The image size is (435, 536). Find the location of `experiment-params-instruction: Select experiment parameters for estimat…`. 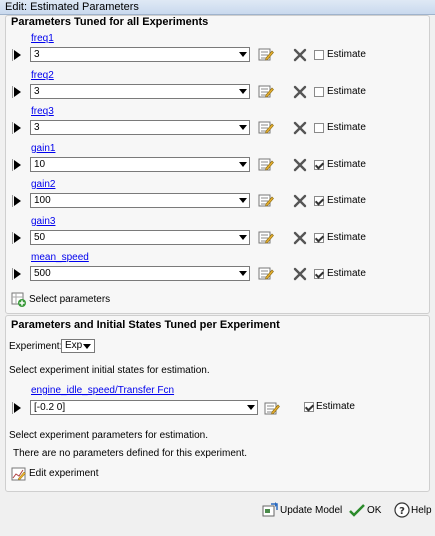

experiment-params-instruction: Select experiment parameters for estimat… is located at coordinates (108, 435).